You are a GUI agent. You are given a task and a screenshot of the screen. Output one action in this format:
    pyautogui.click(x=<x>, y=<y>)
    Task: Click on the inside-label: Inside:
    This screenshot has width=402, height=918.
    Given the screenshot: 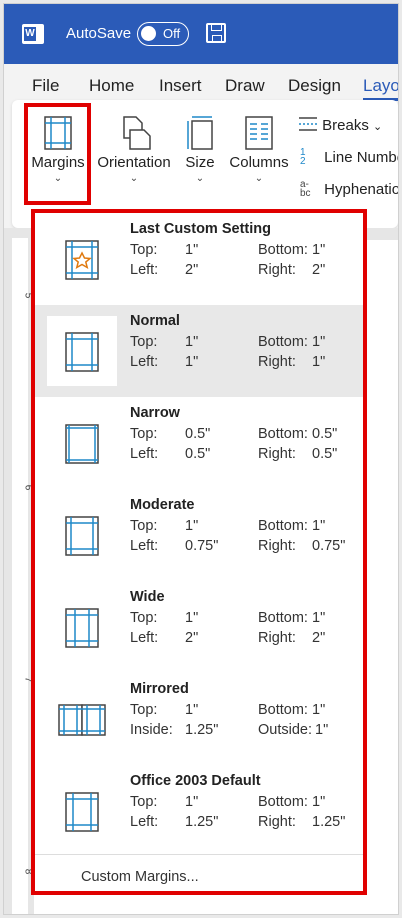 What is the action you would take?
    pyautogui.click(x=151, y=730)
    